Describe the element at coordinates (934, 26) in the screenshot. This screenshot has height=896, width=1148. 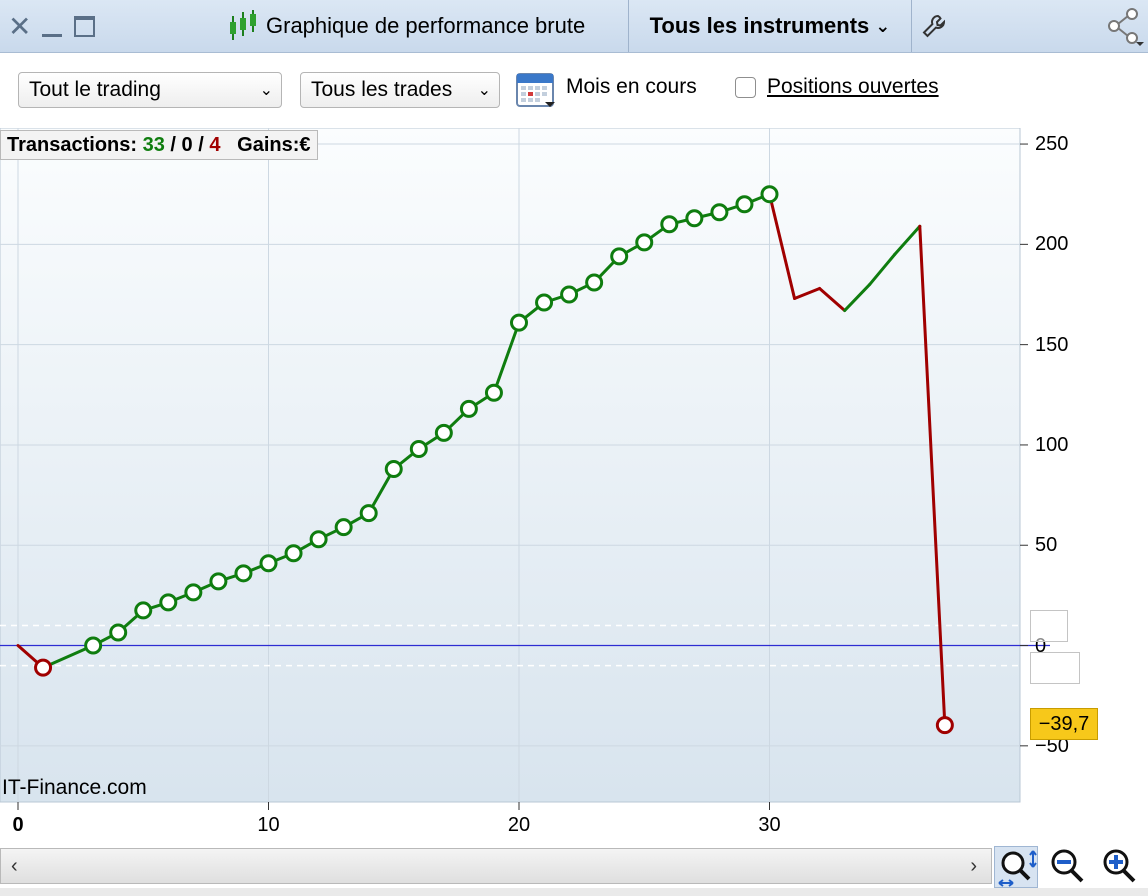
I see `wrench-icon` at that location.